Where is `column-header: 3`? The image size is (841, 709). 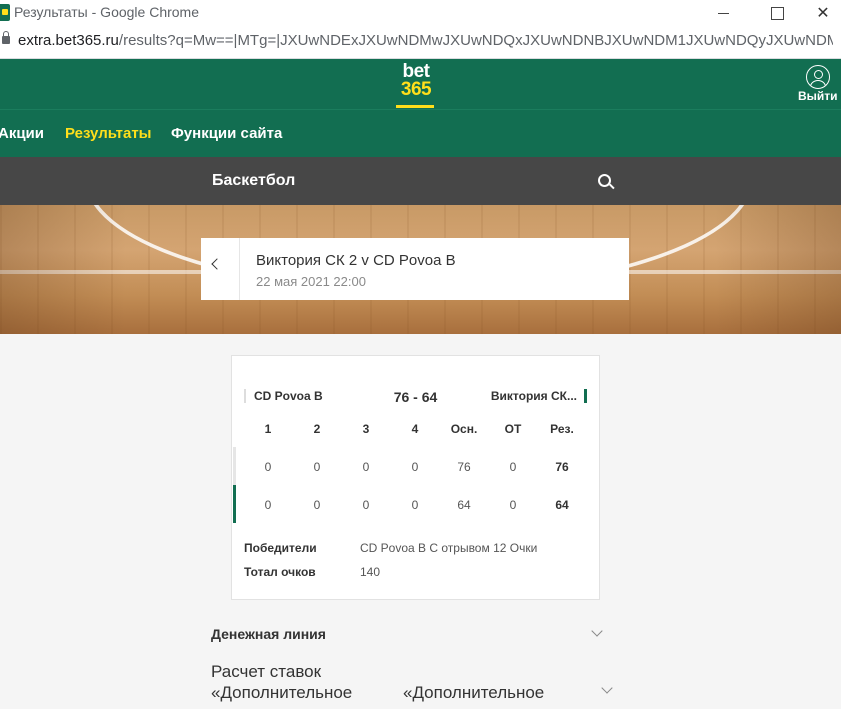
column-header: 3 is located at coordinates (366, 429).